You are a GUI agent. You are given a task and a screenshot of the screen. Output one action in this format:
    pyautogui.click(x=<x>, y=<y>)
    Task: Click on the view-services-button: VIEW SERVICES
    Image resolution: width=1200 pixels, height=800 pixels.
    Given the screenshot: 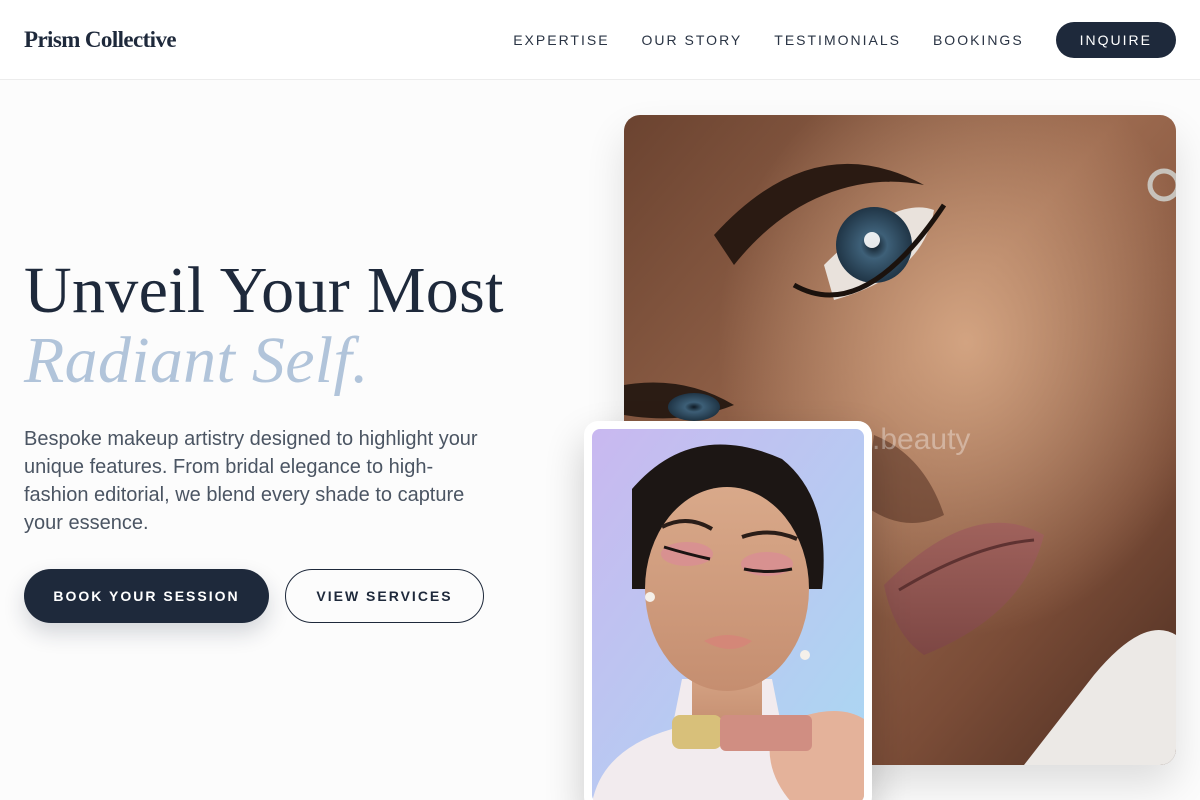 What is the action you would take?
    pyautogui.click(x=384, y=596)
    